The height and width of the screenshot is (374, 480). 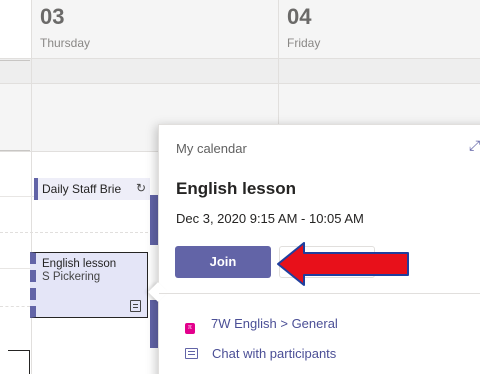 I want to click on event-organizer: S Pickering, so click(x=71, y=277).